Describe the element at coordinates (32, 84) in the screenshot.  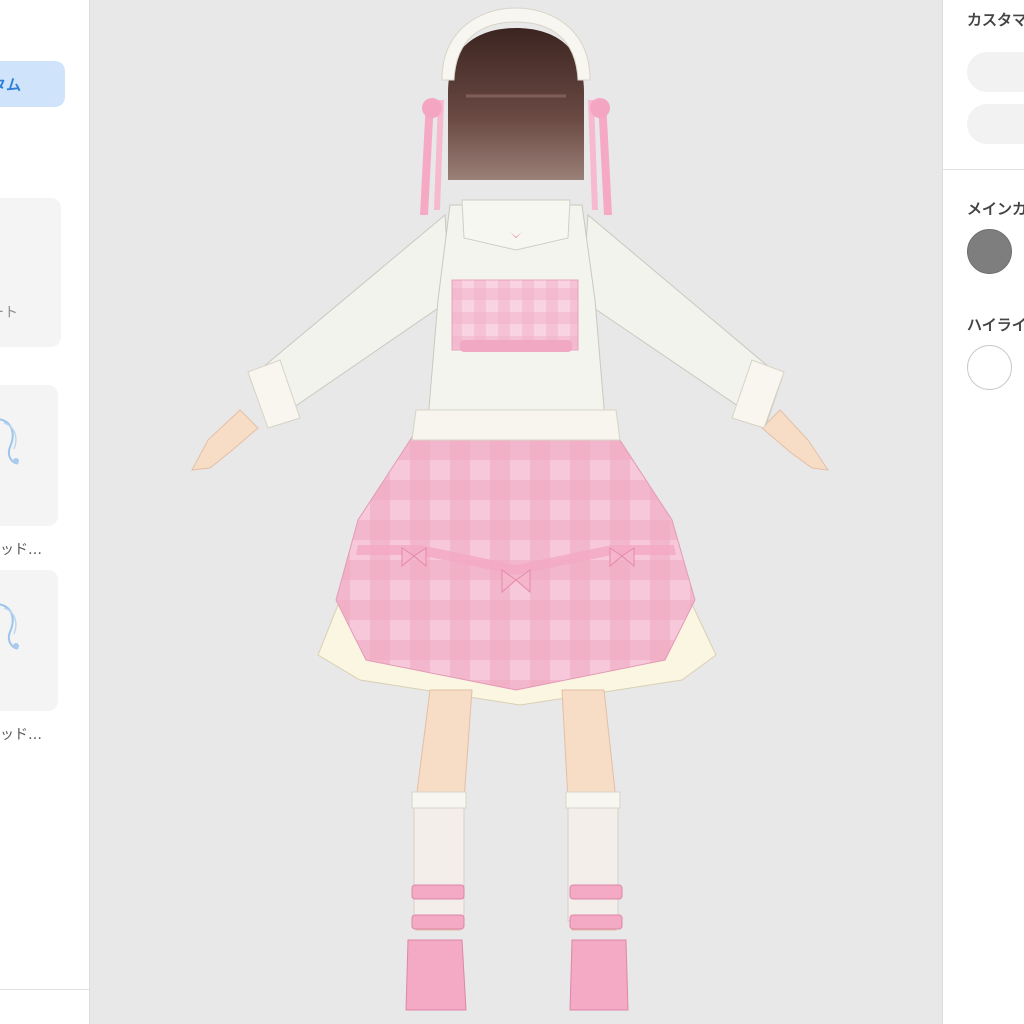
I see `tab-custom: タム` at that location.